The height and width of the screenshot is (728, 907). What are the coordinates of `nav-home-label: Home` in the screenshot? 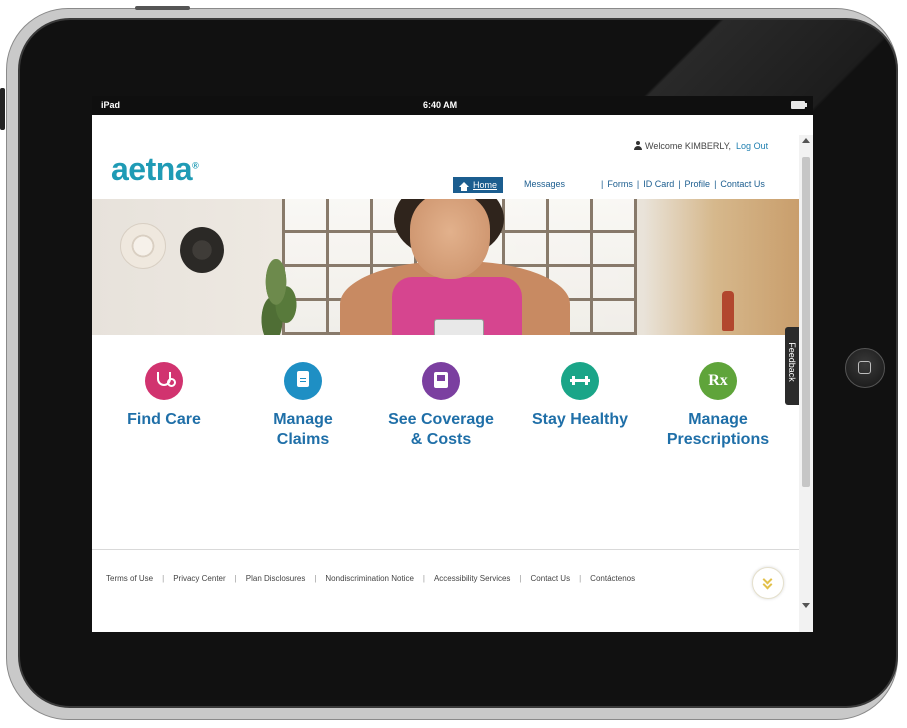 It's located at (485, 185).